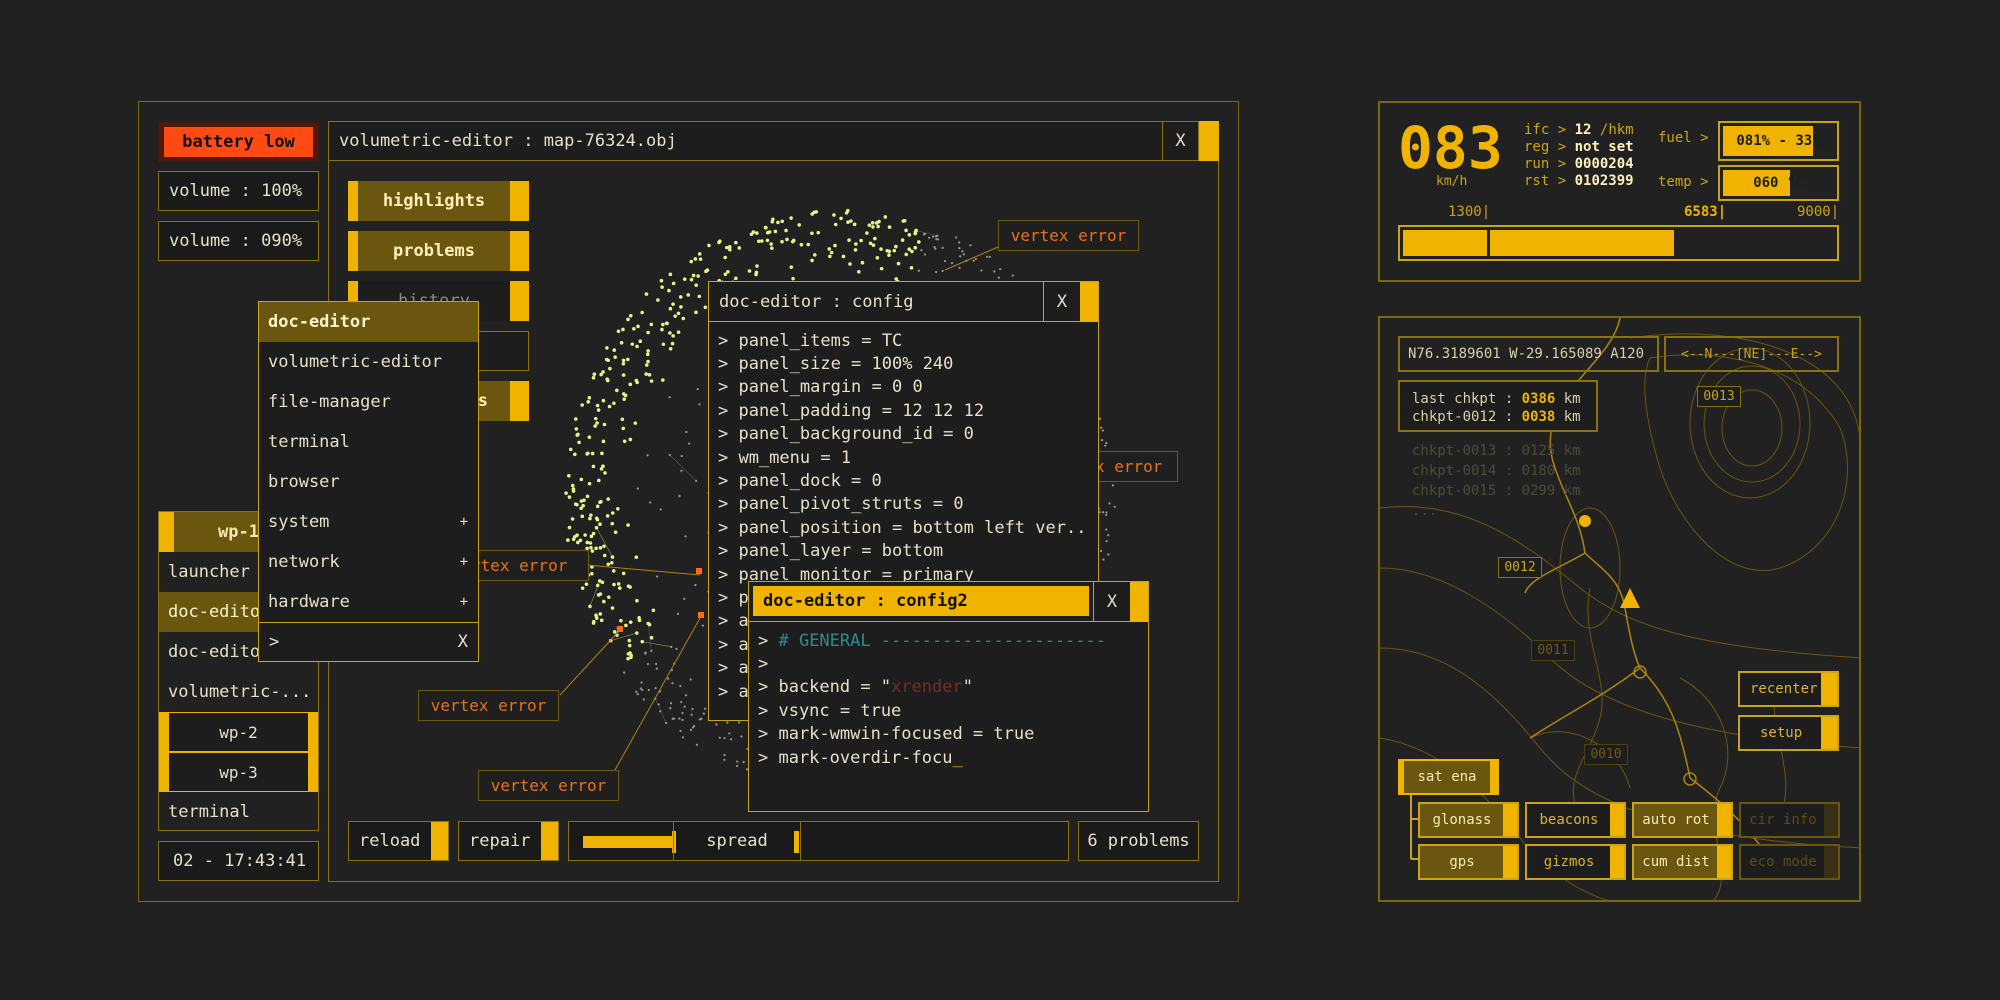 Image resolution: width=2000 pixels, height=1000 pixels. Describe the element at coordinates (1448, 777) in the screenshot. I see `sat-ena-toggle: sat ena` at that location.